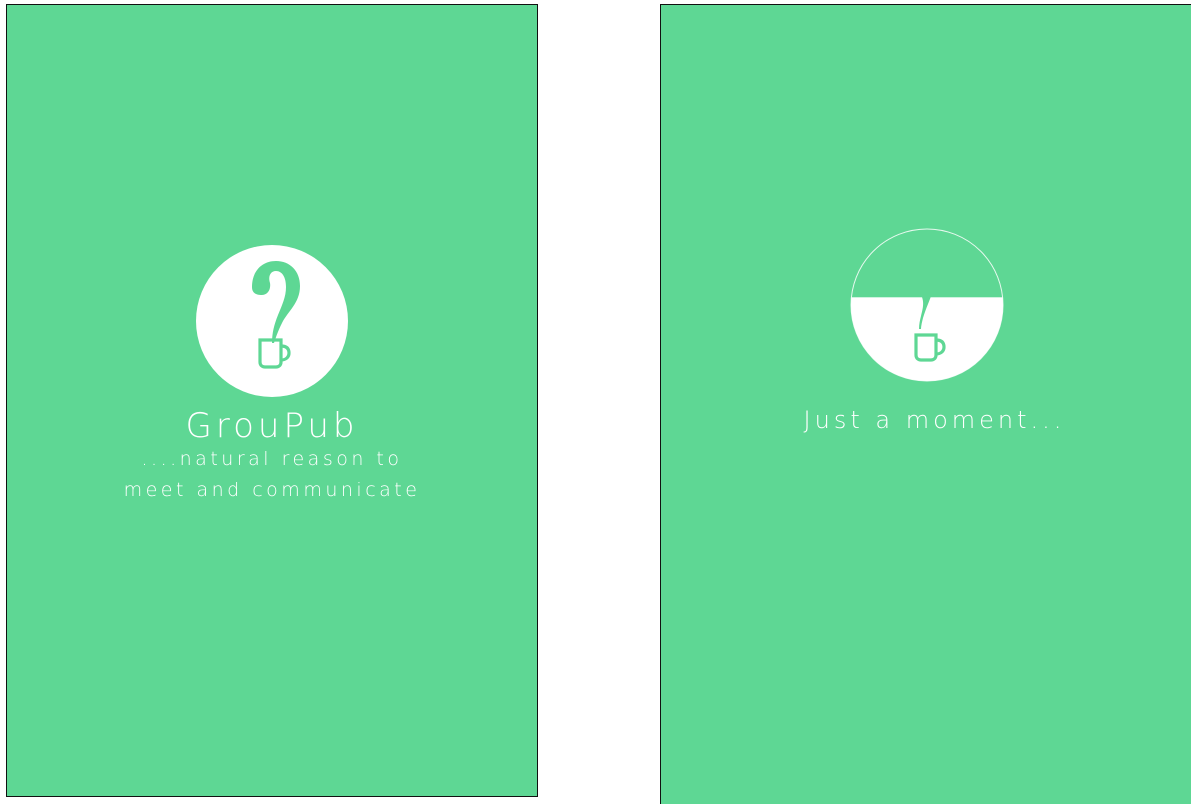 This screenshot has height=804, width=1191. What do you see at coordinates (272, 426) in the screenshot?
I see `app-name: GrouPub` at bounding box center [272, 426].